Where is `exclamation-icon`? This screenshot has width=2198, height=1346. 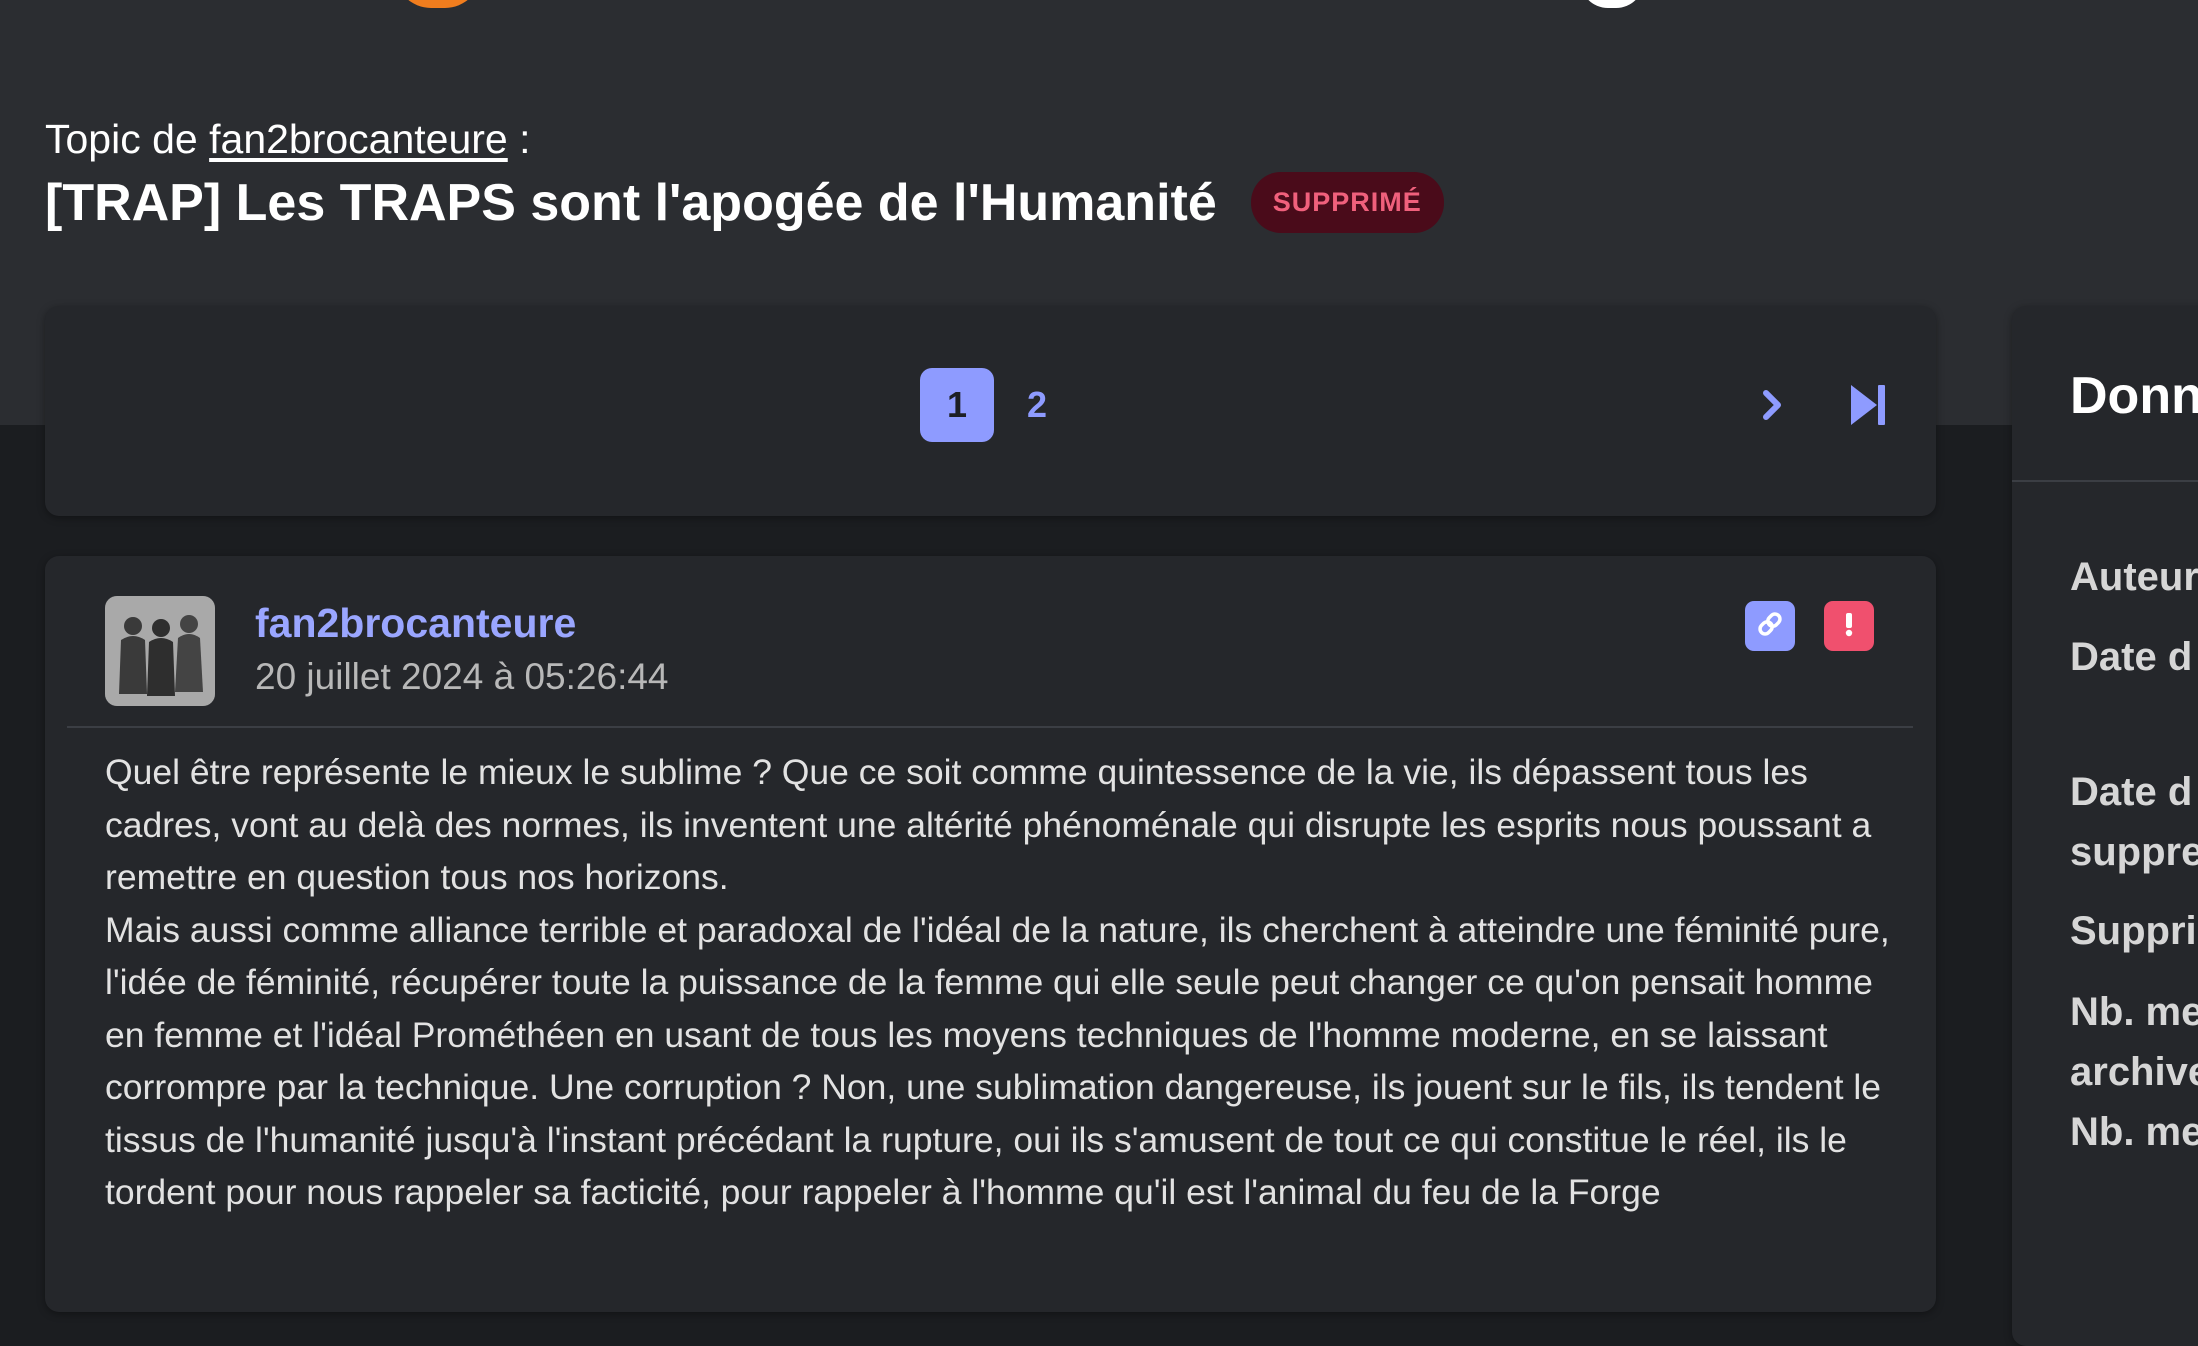 exclamation-icon is located at coordinates (1849, 626).